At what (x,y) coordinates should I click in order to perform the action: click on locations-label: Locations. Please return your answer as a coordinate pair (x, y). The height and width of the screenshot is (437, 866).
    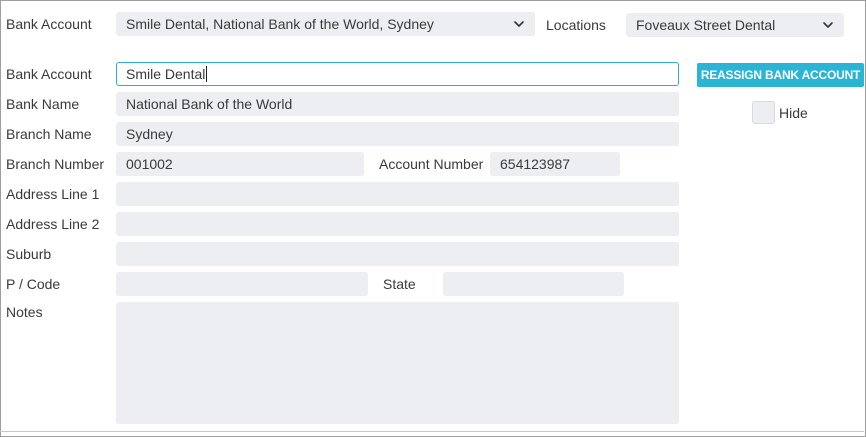
    Looking at the image, I should click on (576, 25).